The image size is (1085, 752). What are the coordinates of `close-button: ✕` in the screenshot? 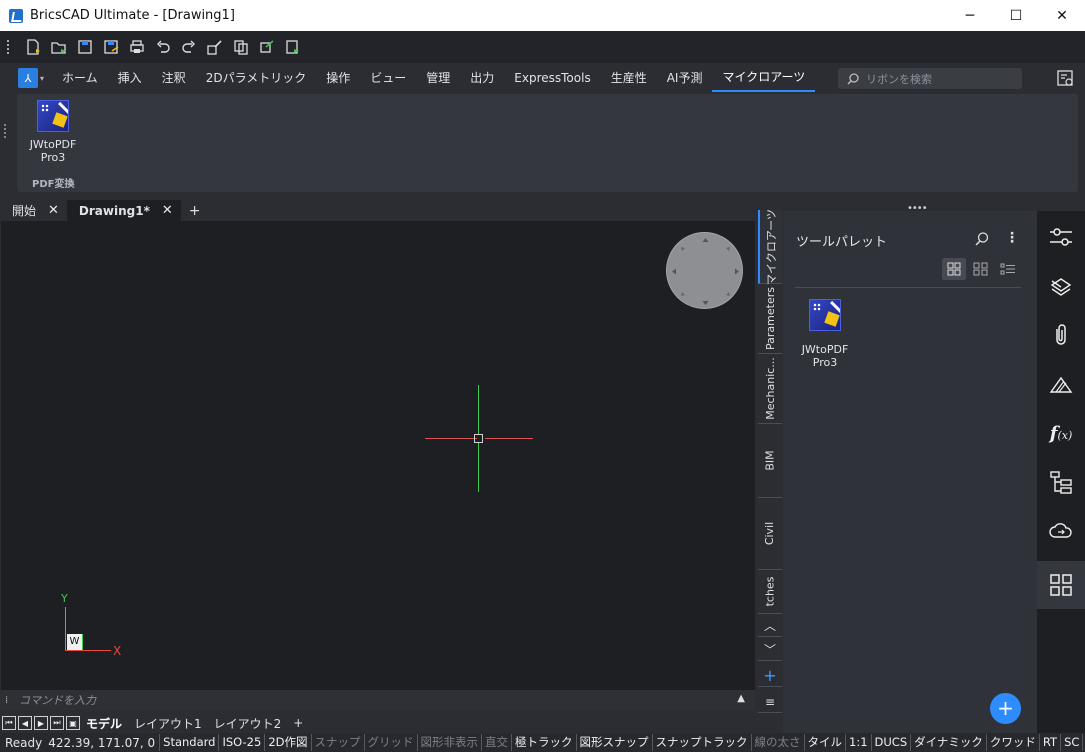 It's located at (1062, 15).